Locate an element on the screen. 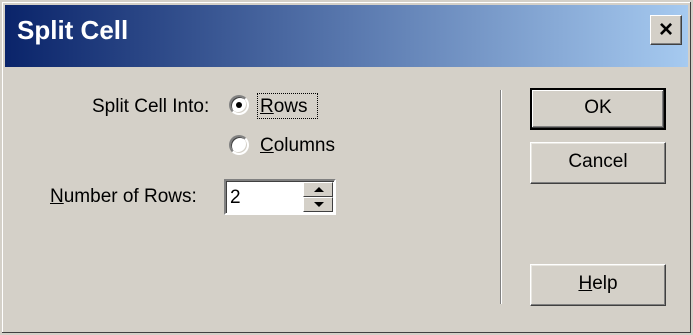  rows-mnemonic: R is located at coordinates (267, 106).